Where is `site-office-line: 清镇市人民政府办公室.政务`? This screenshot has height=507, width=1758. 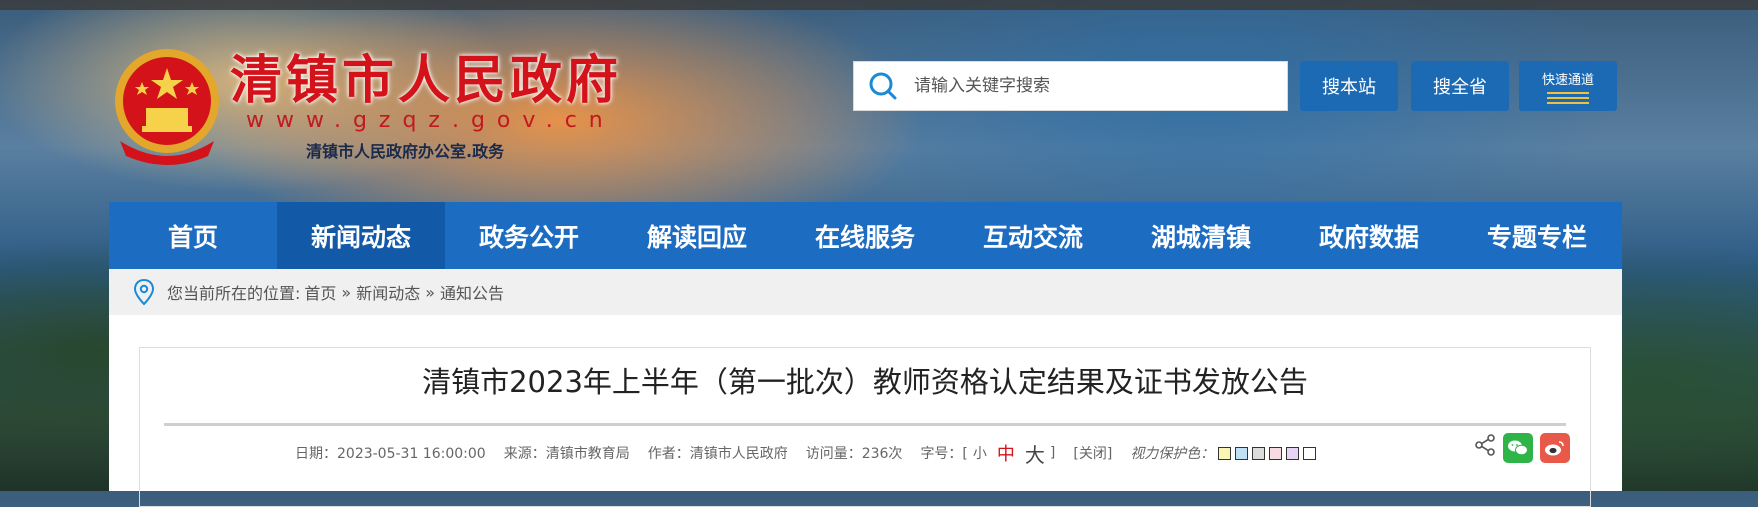 site-office-line: 清镇市人民政府办公室.政务 is located at coordinates (405, 151).